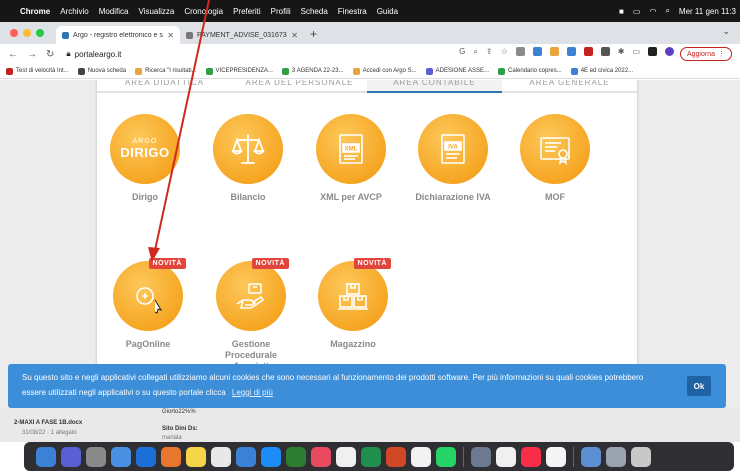  Describe the element at coordinates (636, 52) in the screenshot. I see `sidebar-icon: ▭` at that location.